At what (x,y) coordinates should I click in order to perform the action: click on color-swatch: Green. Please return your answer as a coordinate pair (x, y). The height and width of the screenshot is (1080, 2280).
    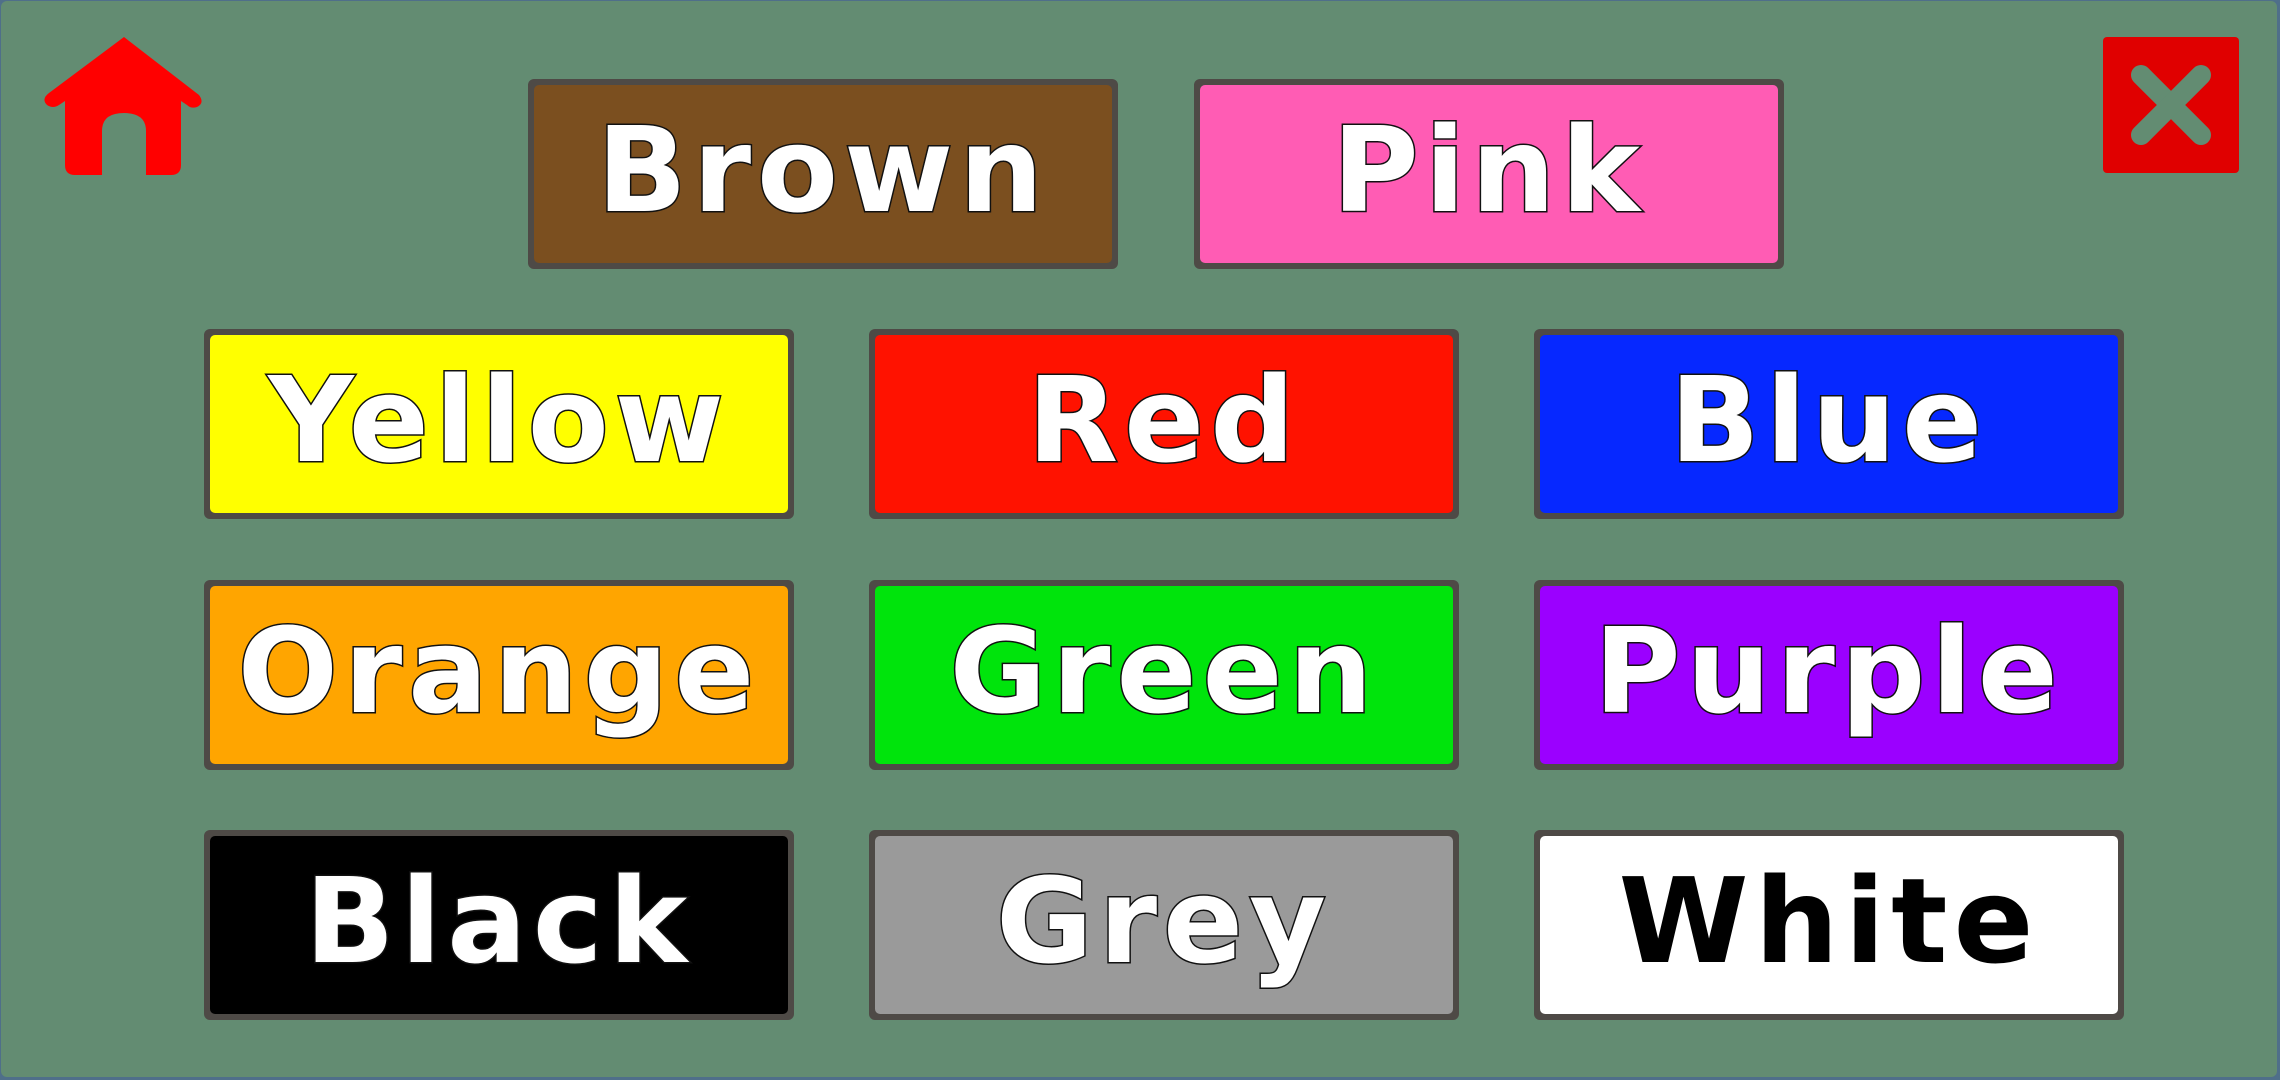
    Looking at the image, I should click on (1164, 675).